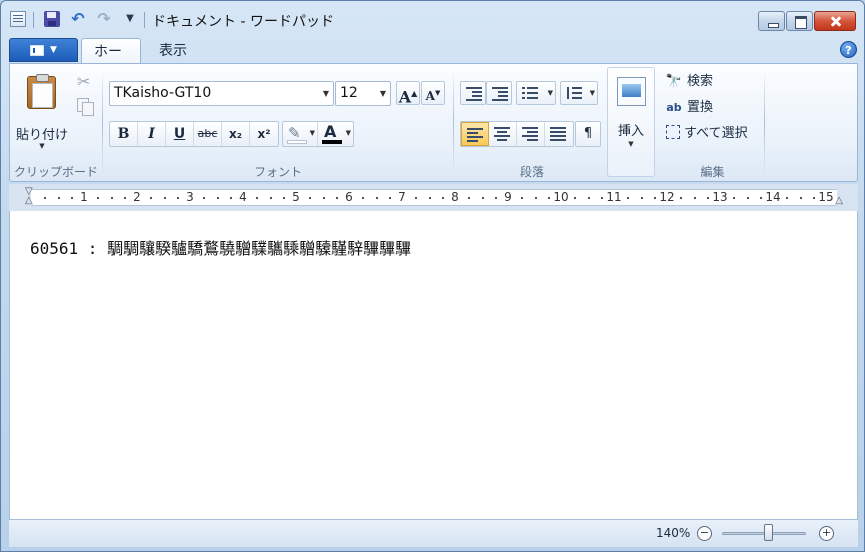 This screenshot has width=865, height=552. Describe the element at coordinates (667, 197) in the screenshot. I see `ruler-number: 12` at that location.